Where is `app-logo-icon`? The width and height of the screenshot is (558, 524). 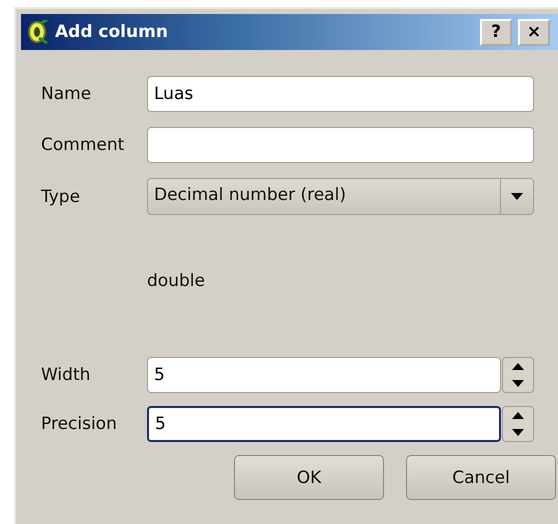
app-logo-icon is located at coordinates (38, 32).